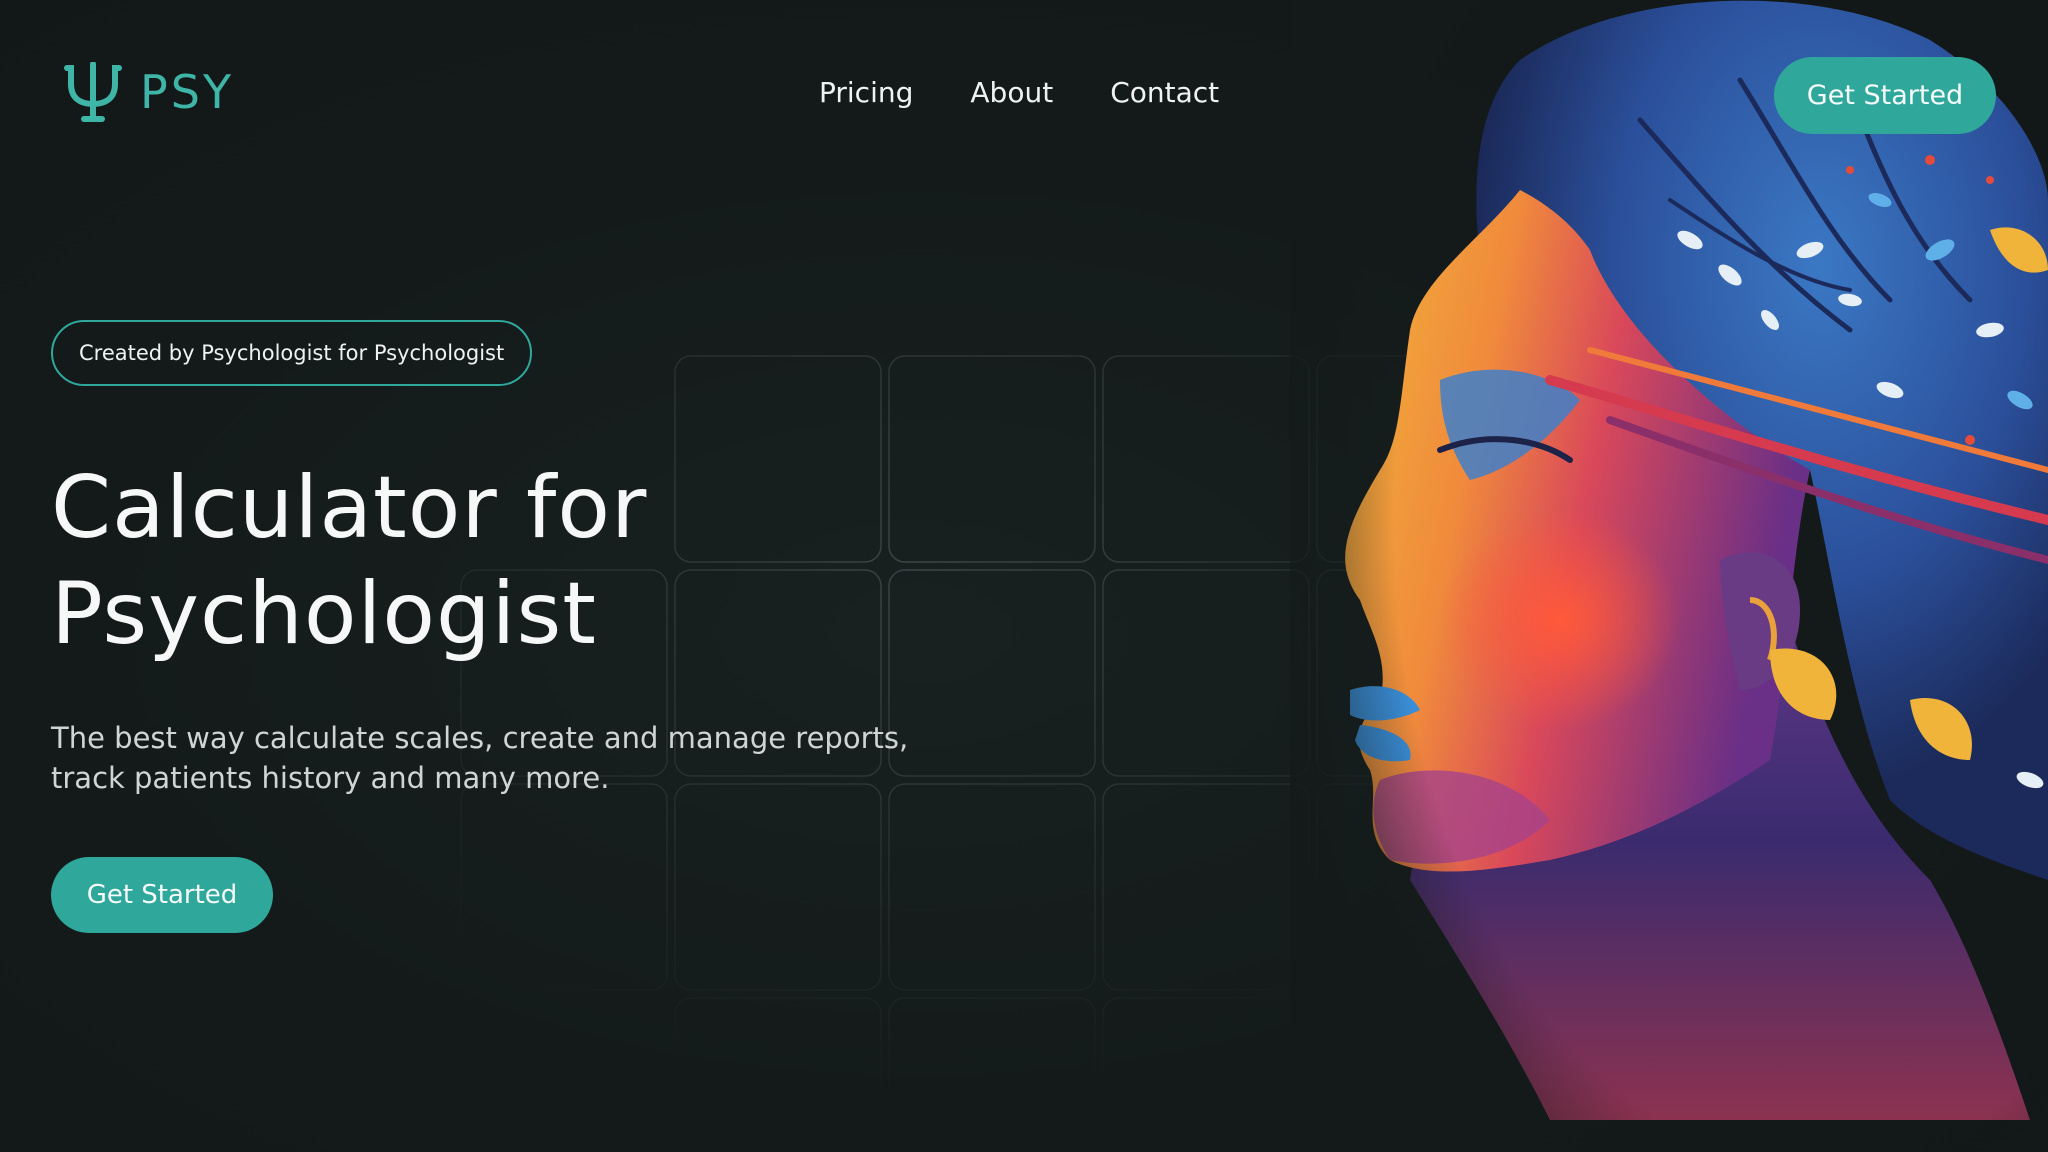 This screenshot has height=1152, width=2048. I want to click on hero-badge: Created by Psychologist for Psychologist, so click(292, 353).